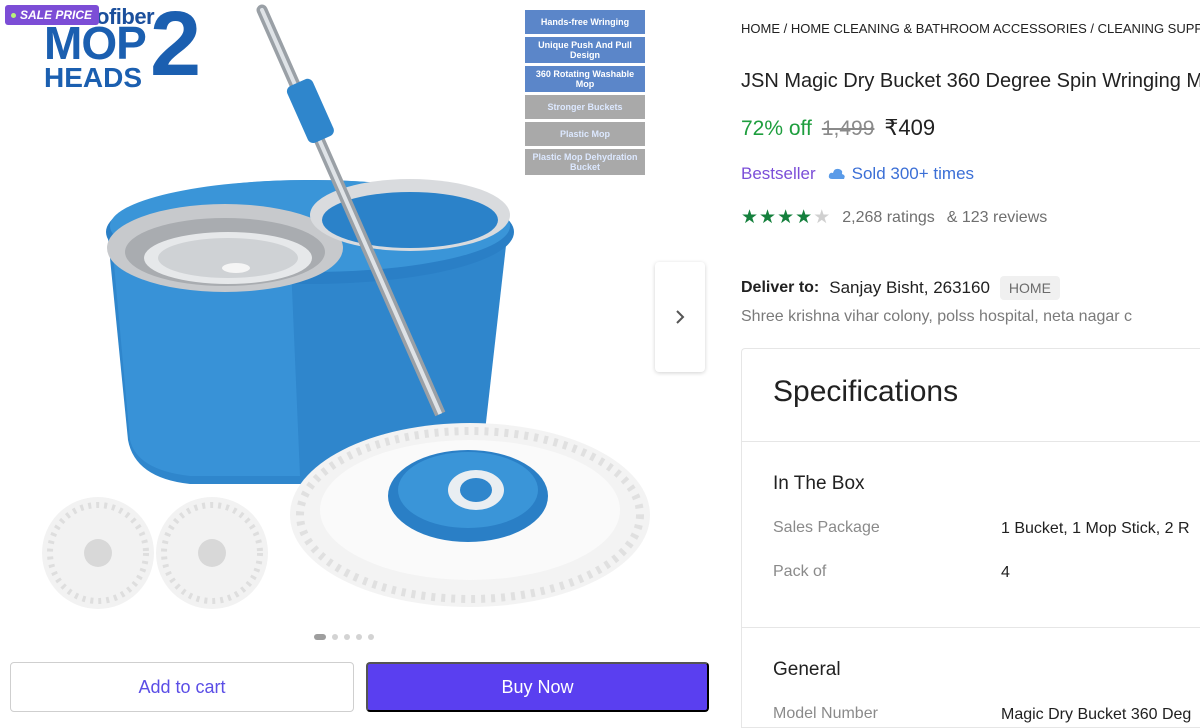  Describe the element at coordinates (585, 50) in the screenshot. I see `feature-item: Unique Push And Pull Design` at that location.